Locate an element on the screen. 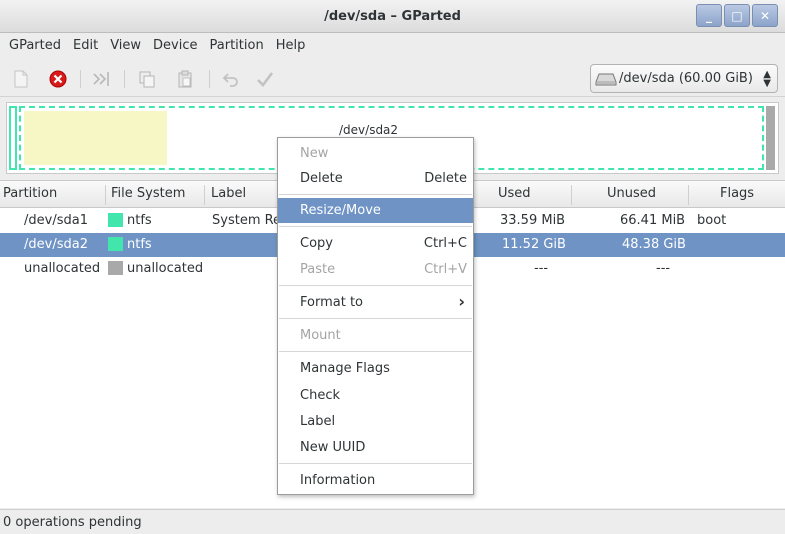  delete-icon is located at coordinates (58, 79).